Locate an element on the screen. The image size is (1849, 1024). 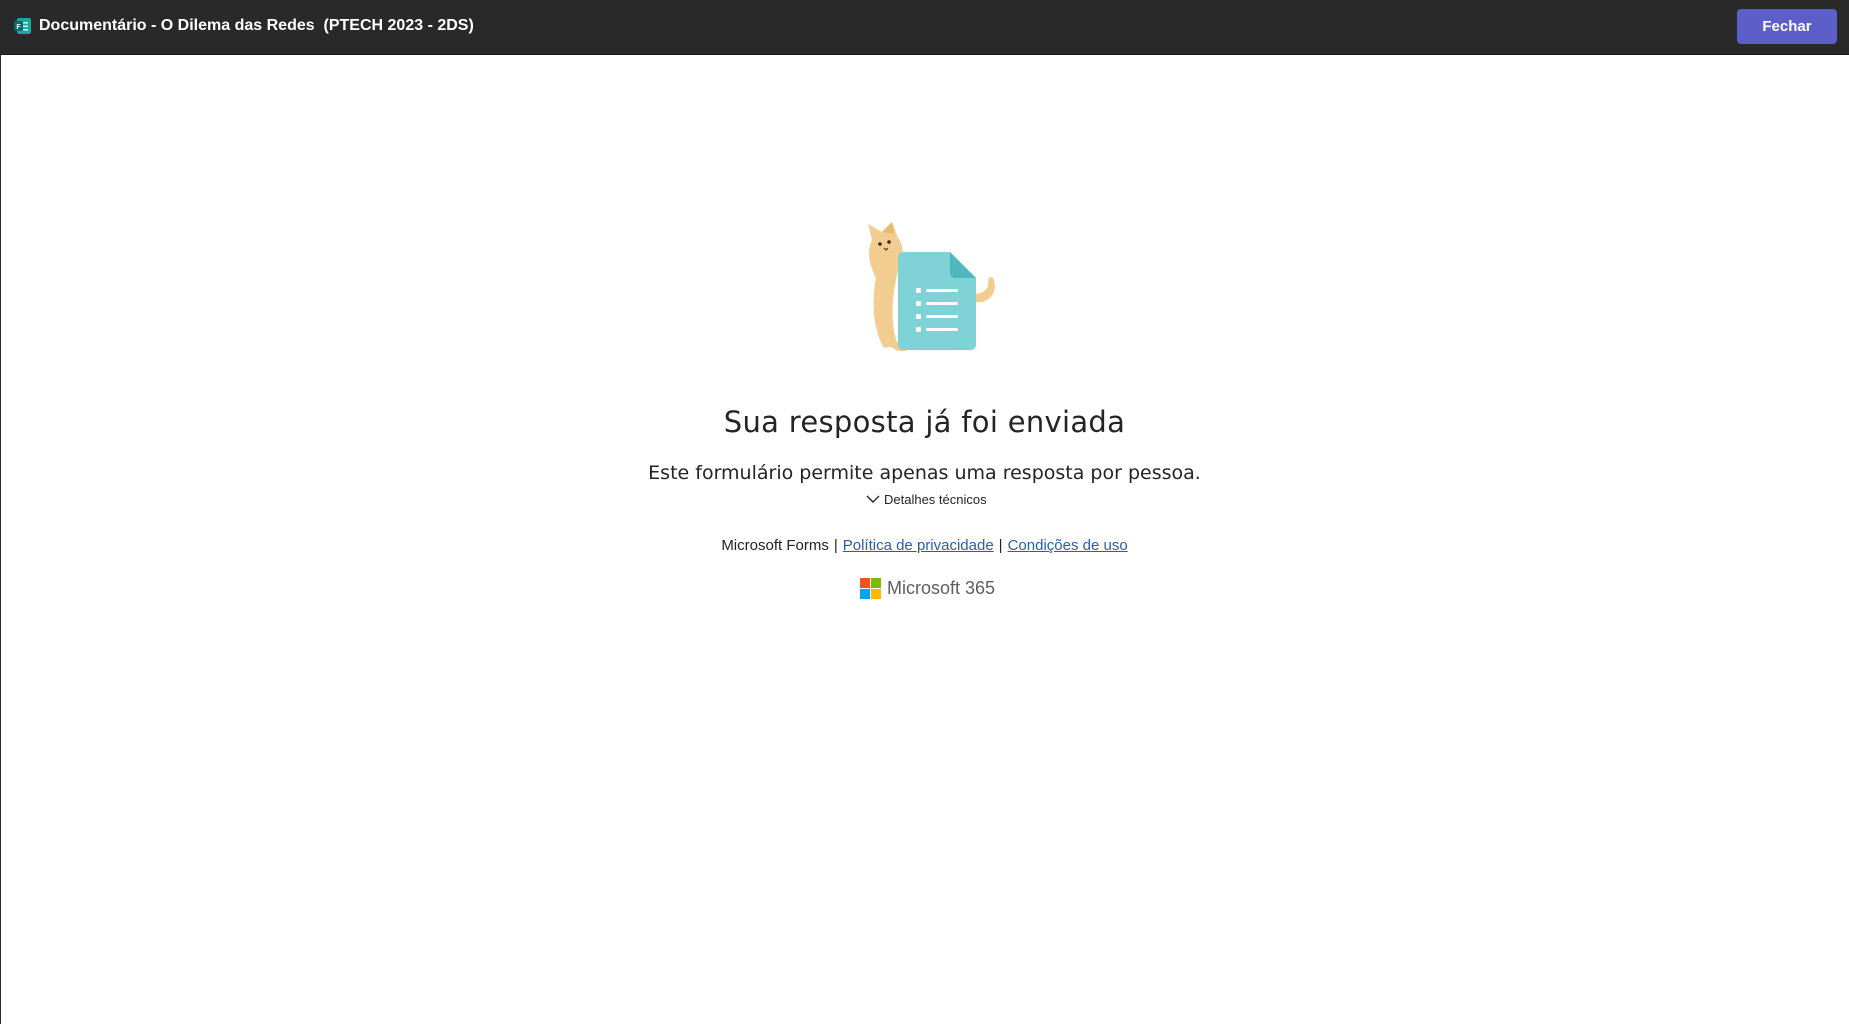
technical-details-label: Detalhes técnicos is located at coordinates (935, 499).